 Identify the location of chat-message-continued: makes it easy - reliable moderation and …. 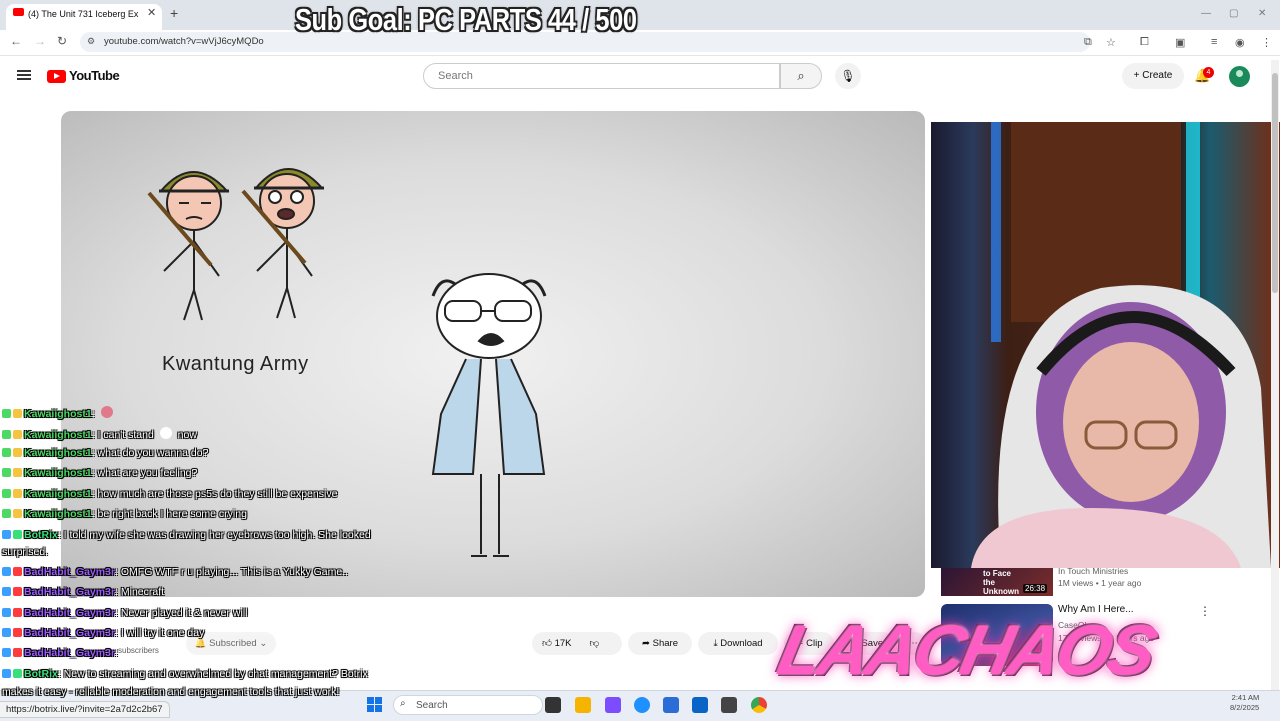
(171, 692).